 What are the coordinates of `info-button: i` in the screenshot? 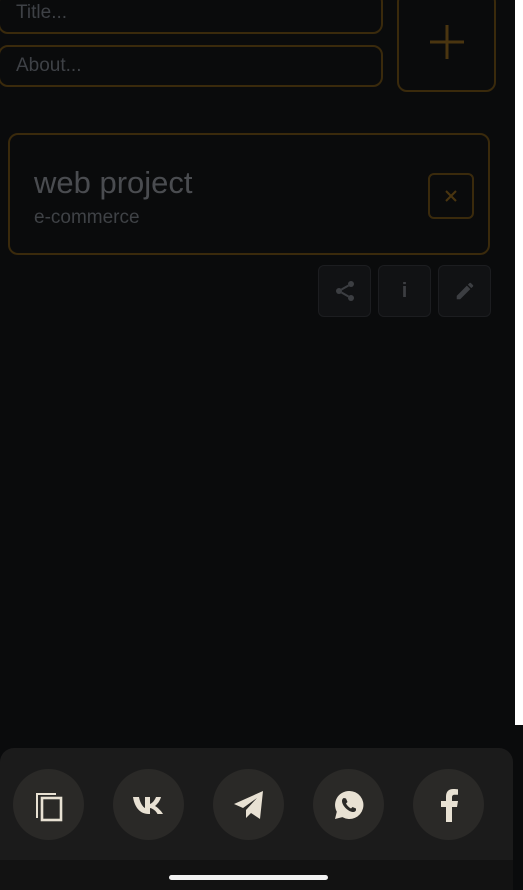 It's located at (404, 291).